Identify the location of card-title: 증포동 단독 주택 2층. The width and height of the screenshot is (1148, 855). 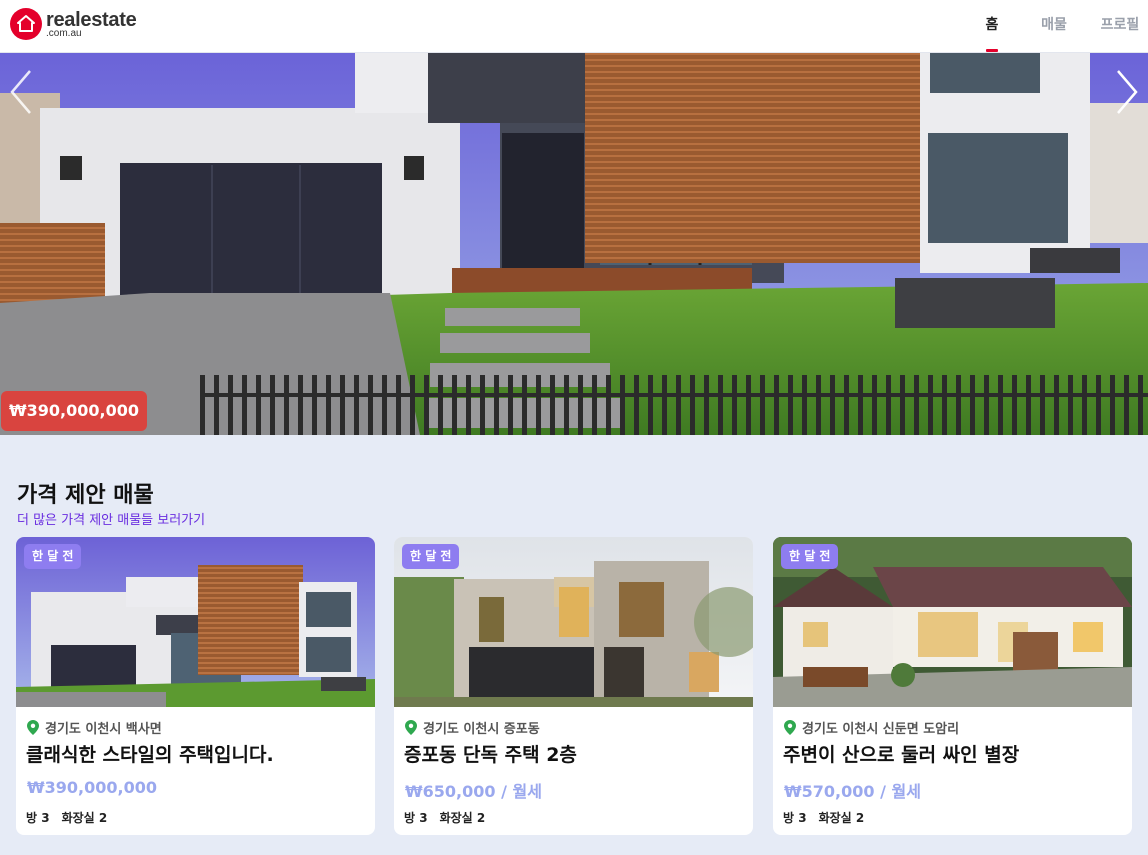
(490, 755).